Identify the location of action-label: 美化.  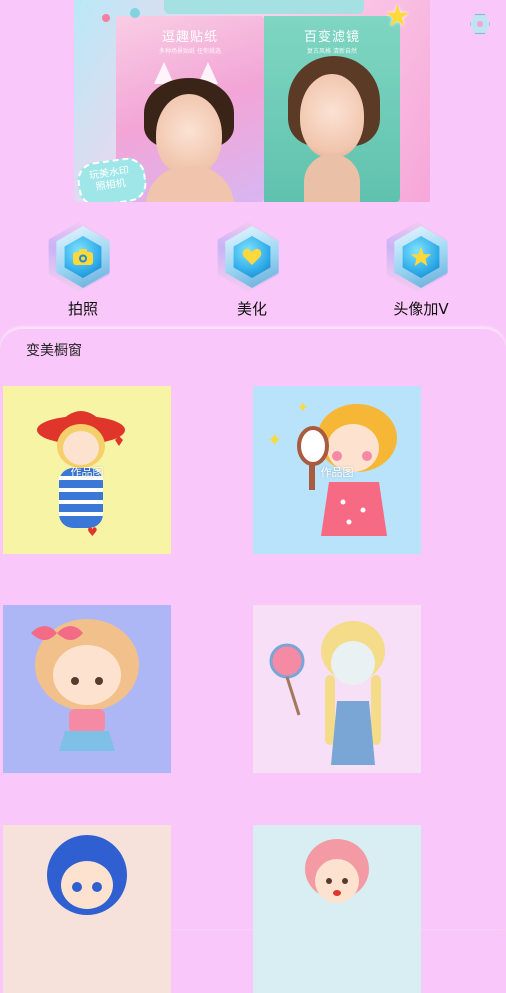
(251, 309).